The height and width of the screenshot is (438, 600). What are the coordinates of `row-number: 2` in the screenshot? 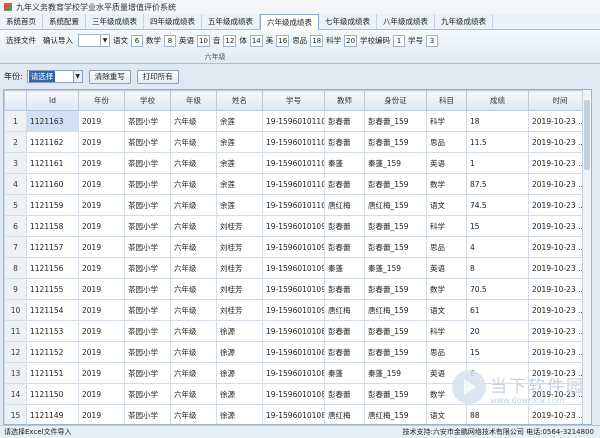 It's located at (15, 142).